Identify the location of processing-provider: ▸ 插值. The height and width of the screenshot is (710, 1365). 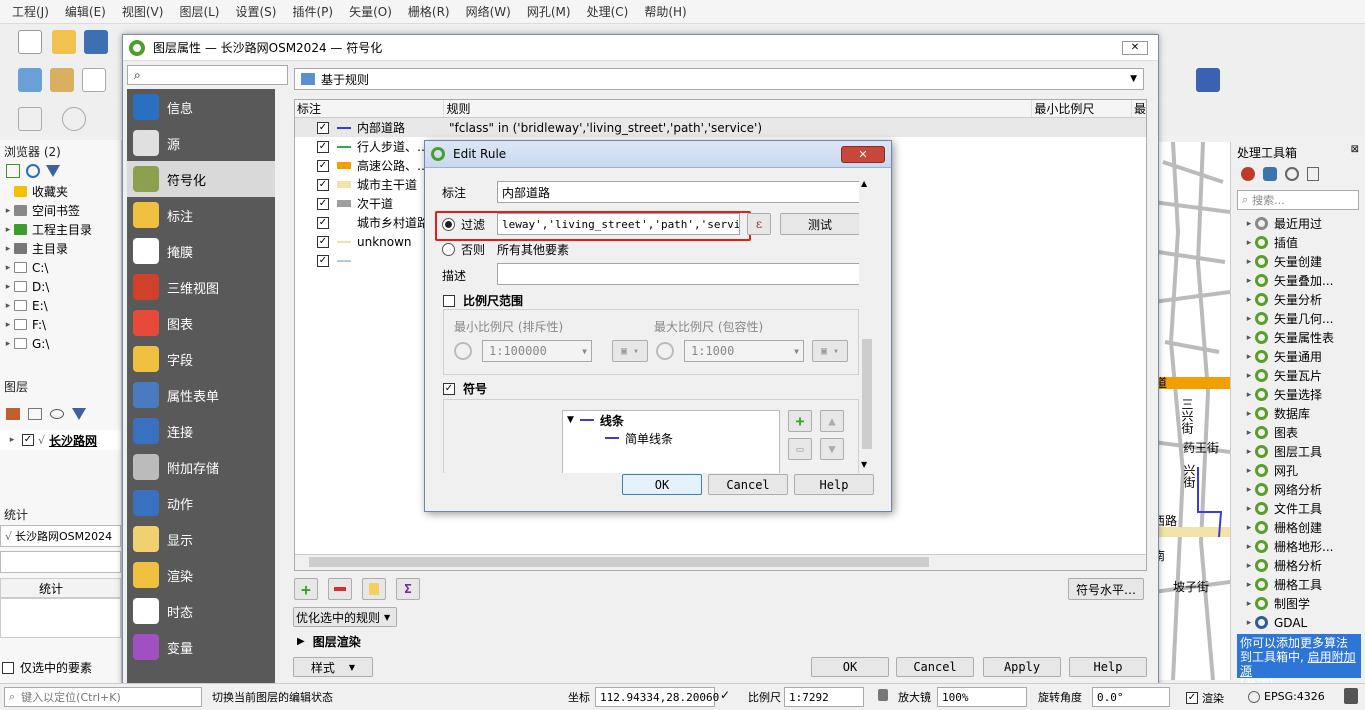
(1304, 242).